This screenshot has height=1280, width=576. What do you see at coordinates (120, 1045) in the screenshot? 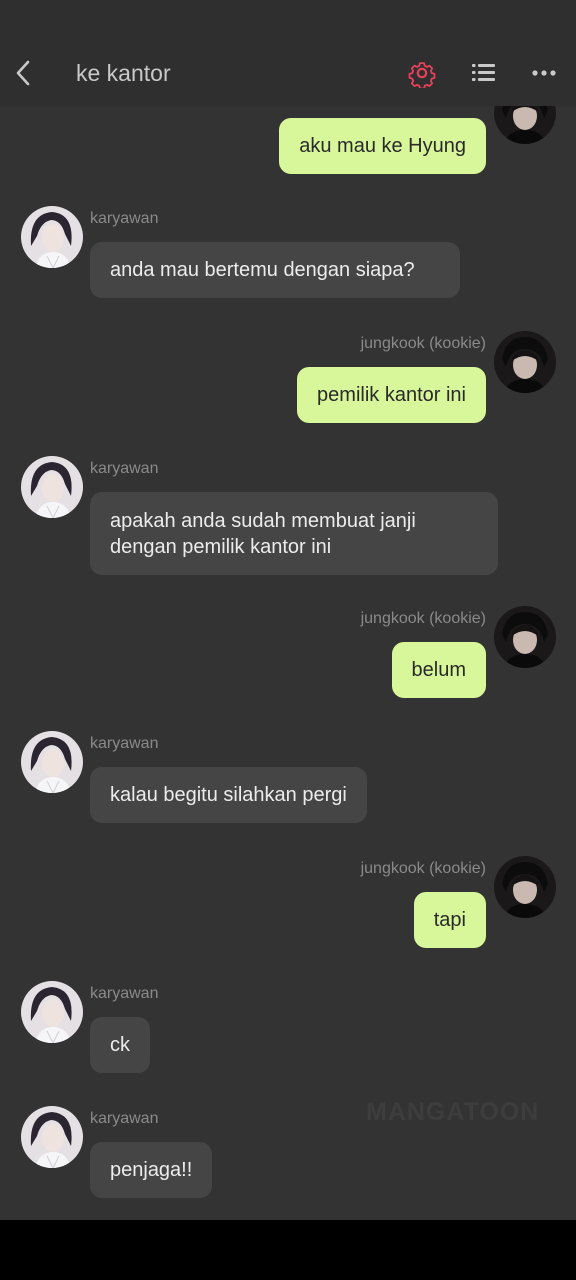
I see `message-bubble: ck` at bounding box center [120, 1045].